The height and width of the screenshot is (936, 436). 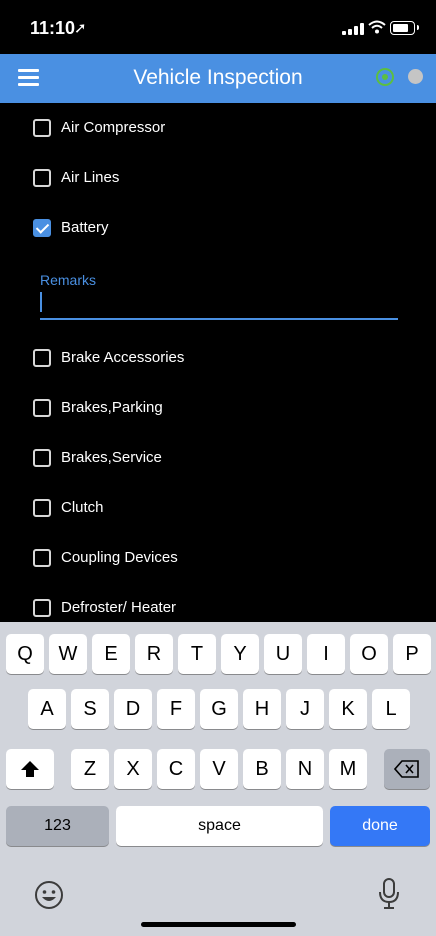 I want to click on key-y: Y, so click(x=240, y=654).